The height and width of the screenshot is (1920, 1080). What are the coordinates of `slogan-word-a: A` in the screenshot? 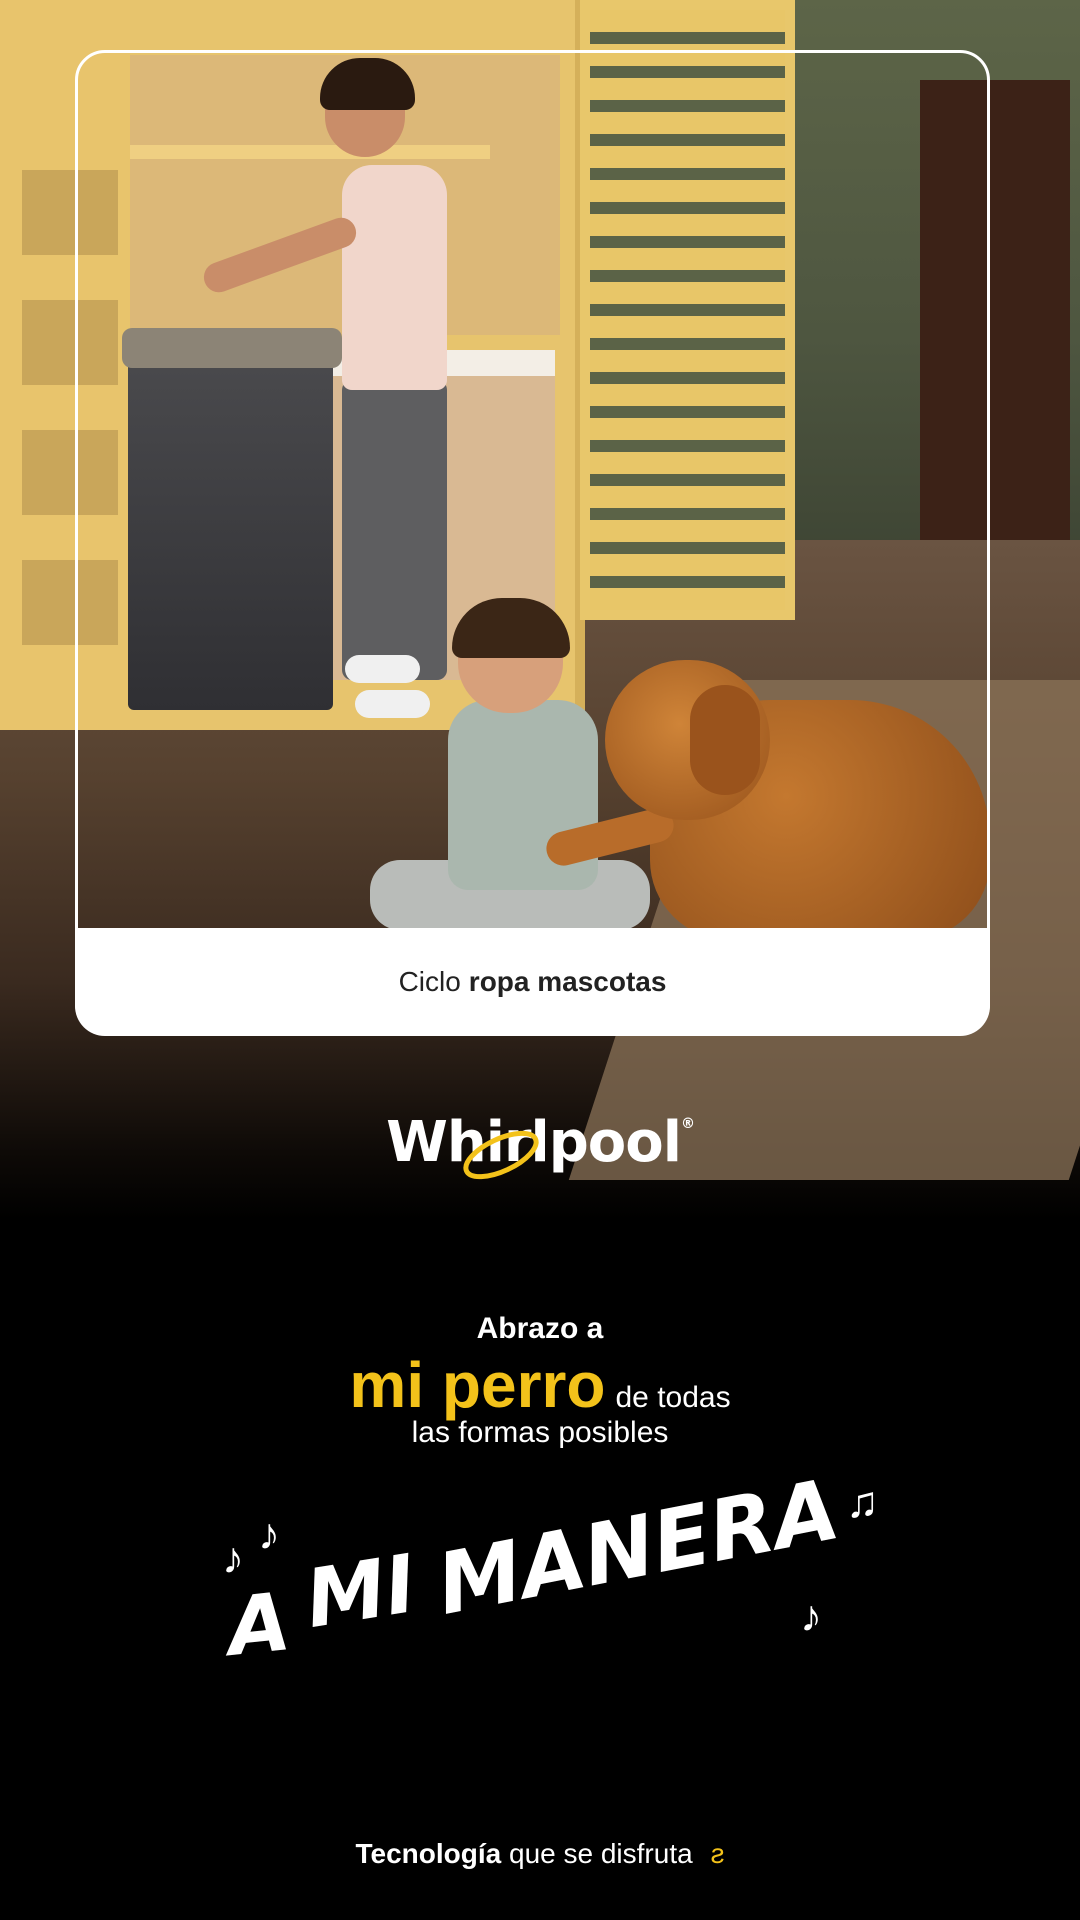 It's located at (259, 1624).